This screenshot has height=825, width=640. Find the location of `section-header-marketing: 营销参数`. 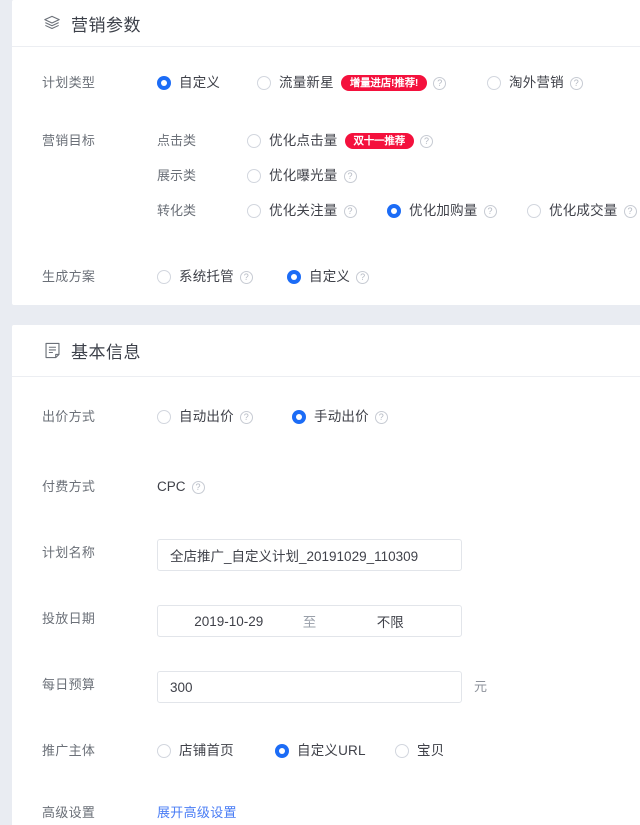

section-header-marketing: 营销参数 is located at coordinates (326, 23).